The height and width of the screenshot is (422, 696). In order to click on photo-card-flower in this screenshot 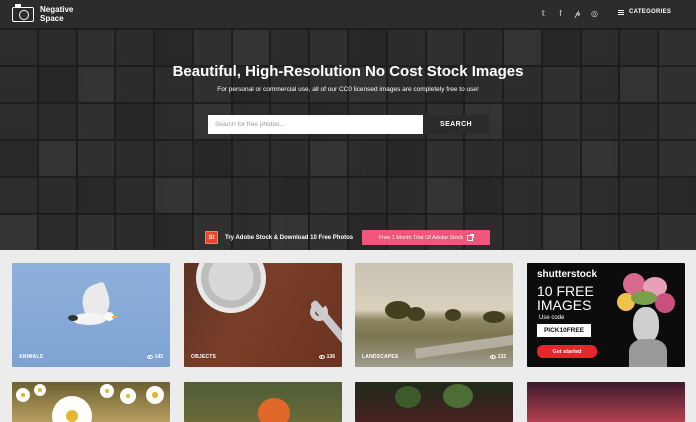, I will do `click(263, 402)`.